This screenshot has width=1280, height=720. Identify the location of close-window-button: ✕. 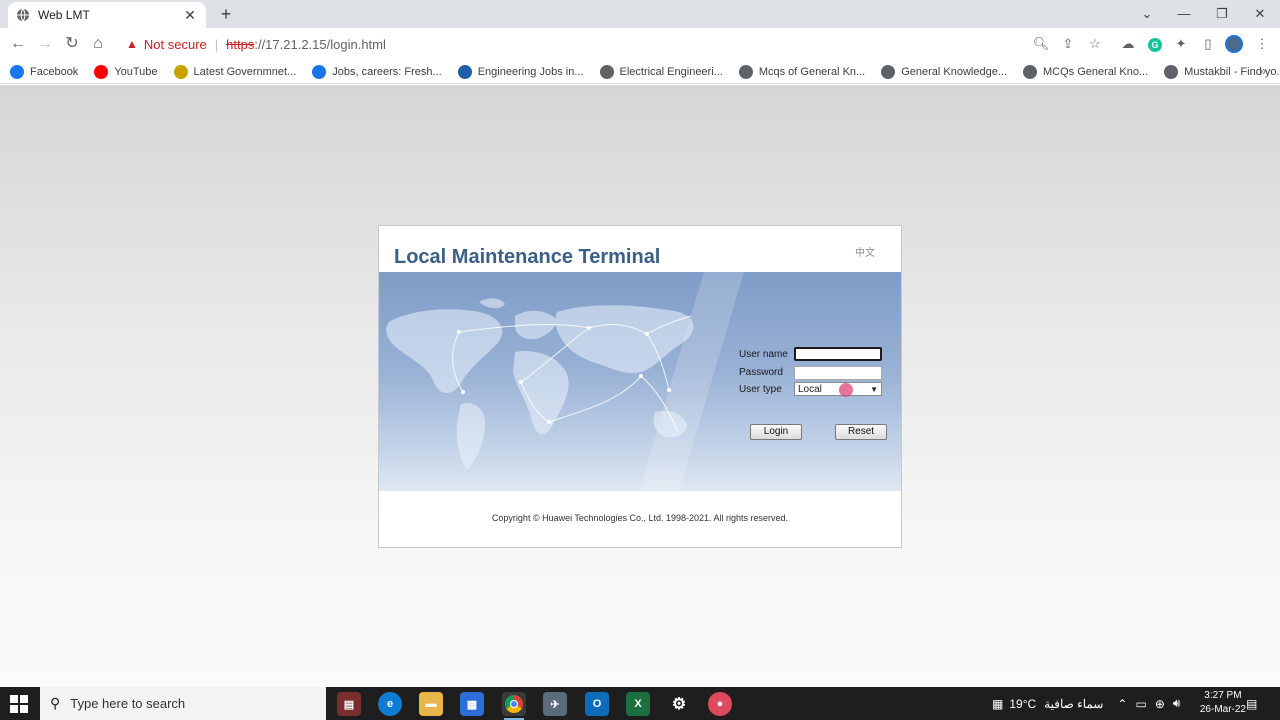
(1260, 14).